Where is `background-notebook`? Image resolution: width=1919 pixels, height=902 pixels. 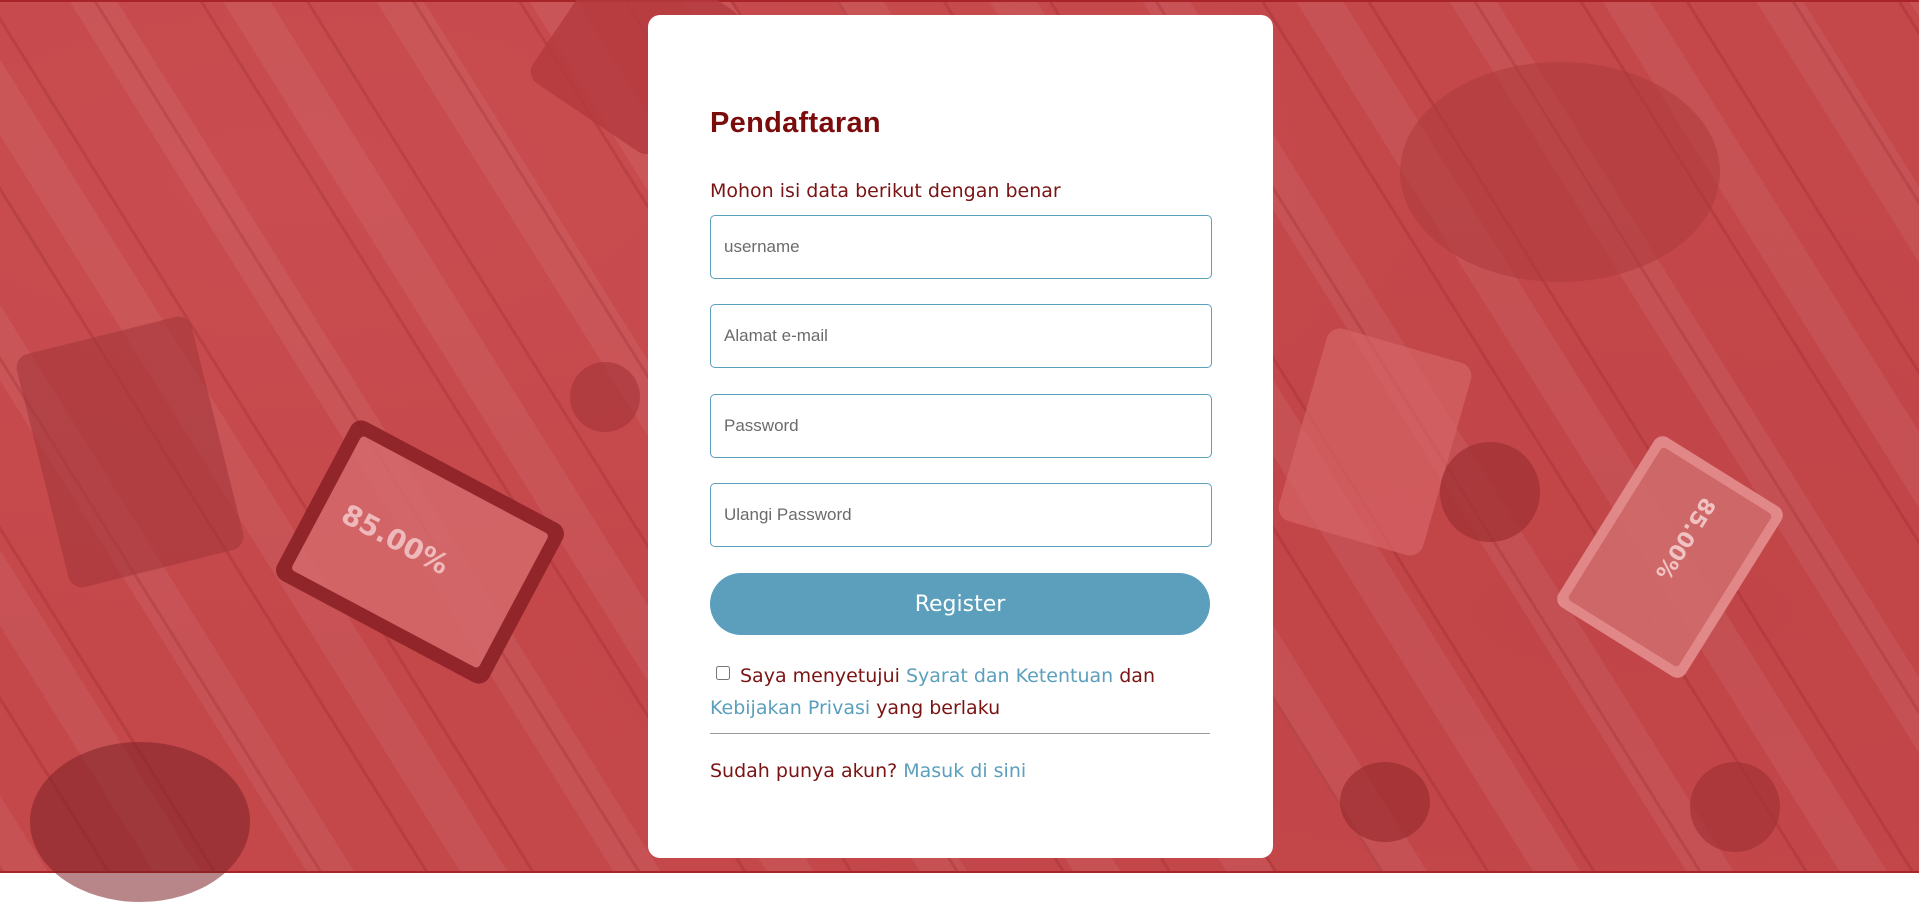 background-notebook is located at coordinates (130, 452).